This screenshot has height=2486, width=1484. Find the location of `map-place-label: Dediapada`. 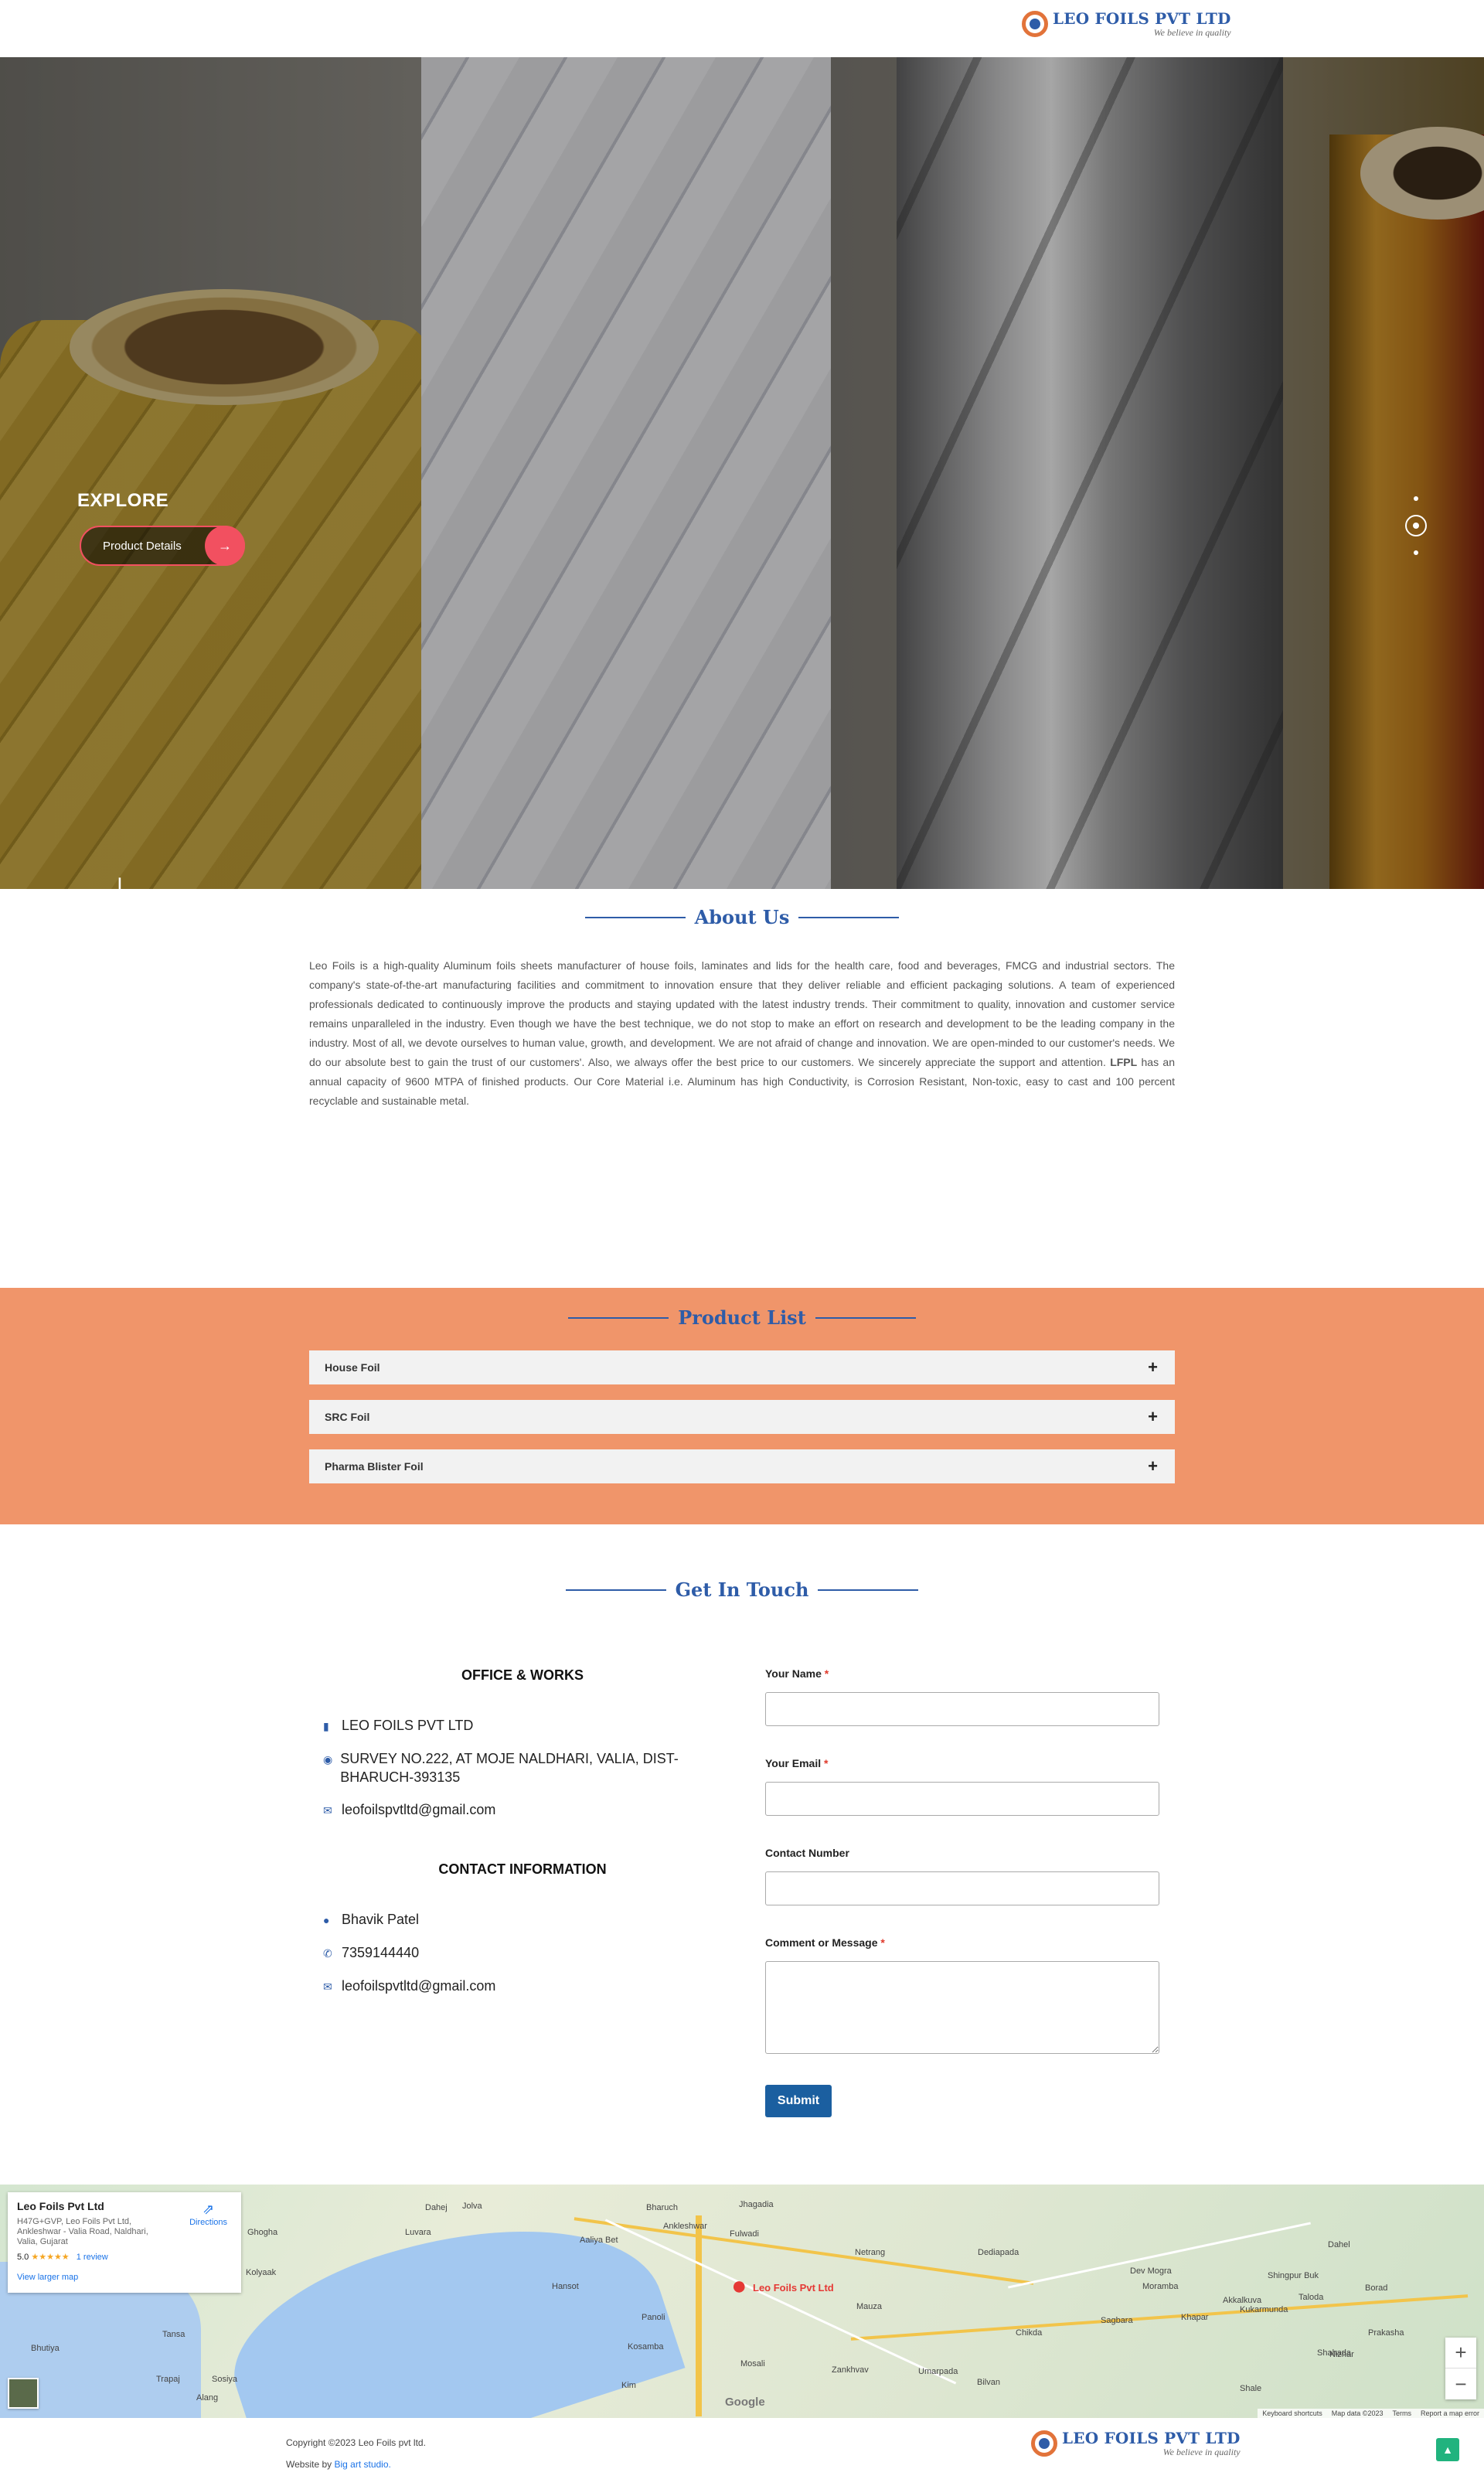

map-place-label: Dediapada is located at coordinates (998, 2252).